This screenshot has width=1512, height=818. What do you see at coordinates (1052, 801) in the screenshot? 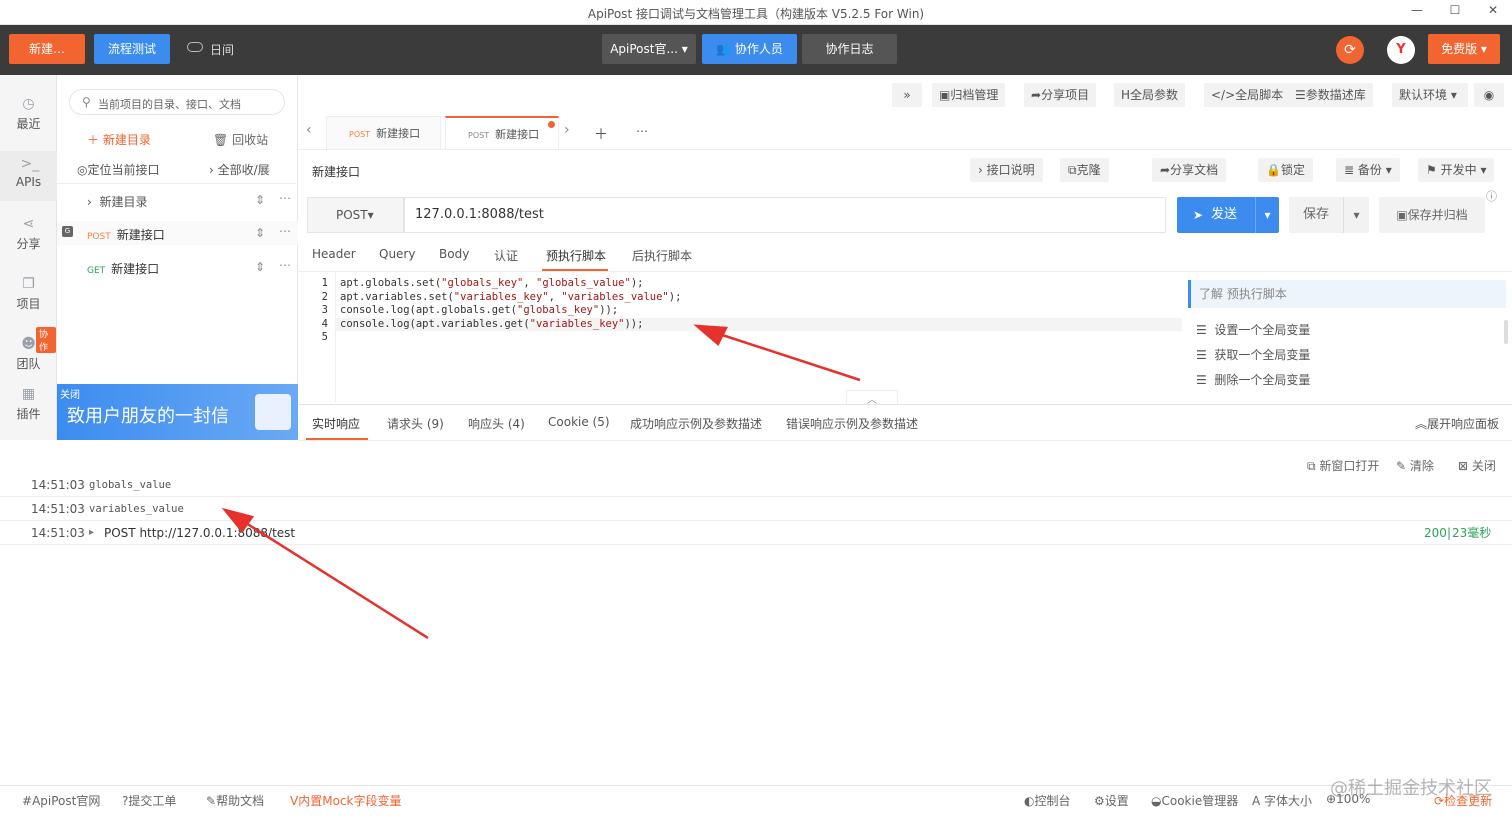
I see `footer-console-label: 控制台` at bounding box center [1052, 801].